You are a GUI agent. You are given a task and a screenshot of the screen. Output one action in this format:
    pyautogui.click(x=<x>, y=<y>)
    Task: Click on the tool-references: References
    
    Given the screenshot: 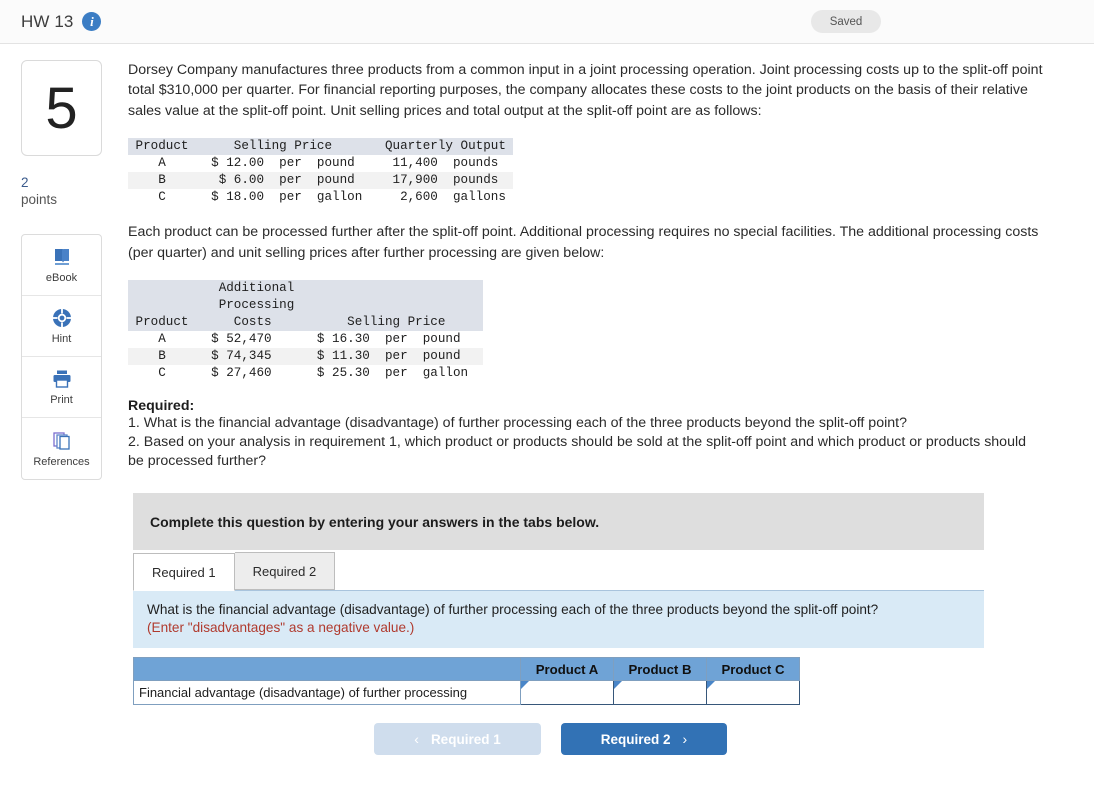 What is the action you would take?
    pyautogui.click(x=61, y=448)
    